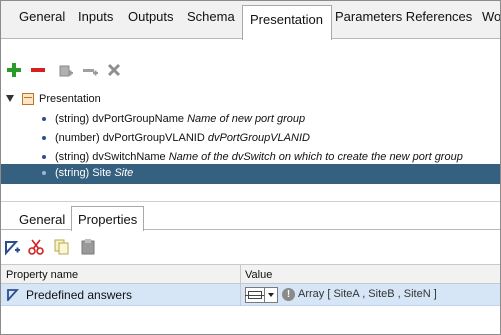 The height and width of the screenshot is (335, 501). Describe the element at coordinates (246, 119) in the screenshot. I see `param-description: Name of new port group` at that location.